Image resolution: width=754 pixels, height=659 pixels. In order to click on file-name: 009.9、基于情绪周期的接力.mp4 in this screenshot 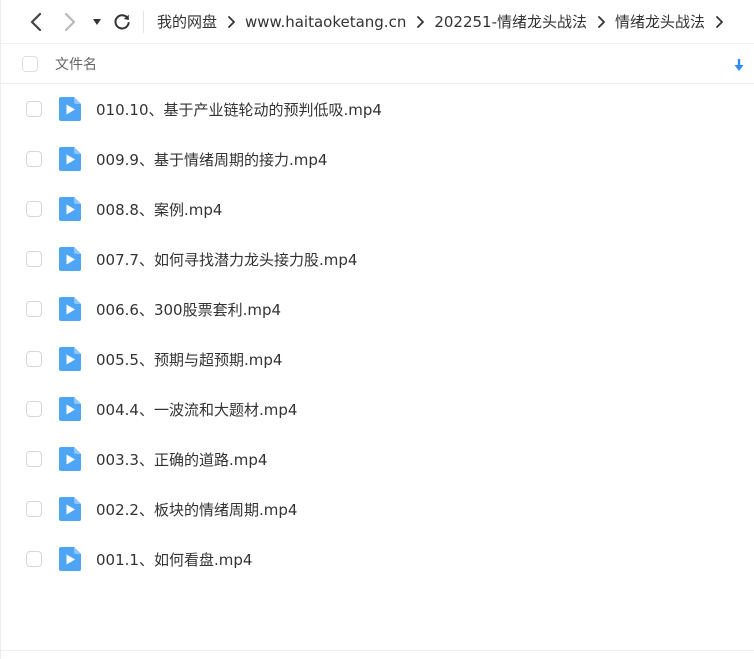, I will do `click(212, 159)`.